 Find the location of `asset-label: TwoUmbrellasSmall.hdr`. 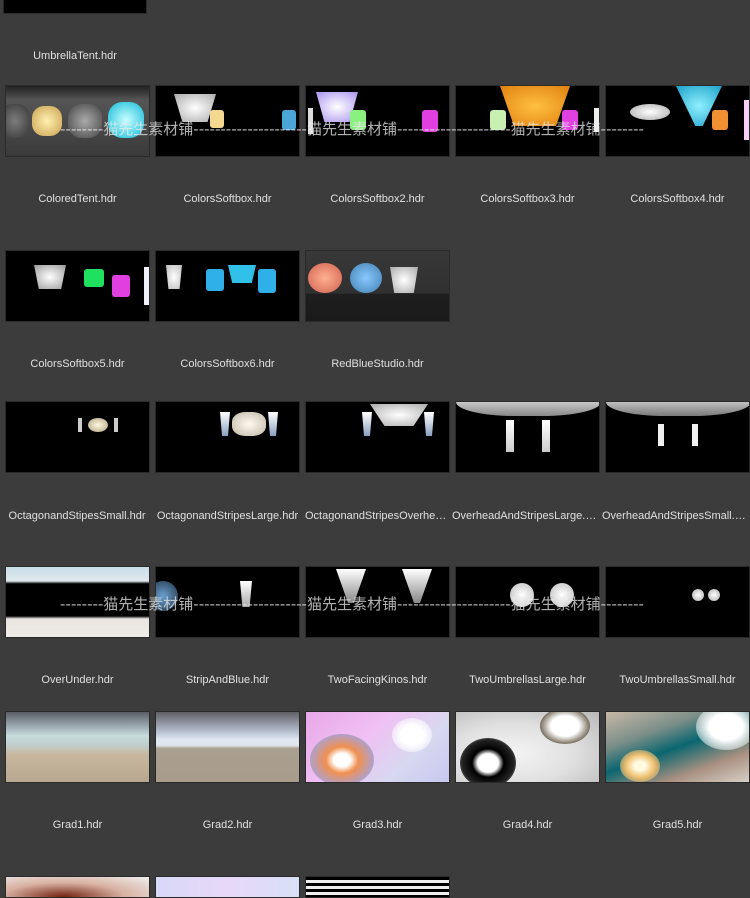

asset-label: TwoUmbrellasSmall.hdr is located at coordinates (677, 680).